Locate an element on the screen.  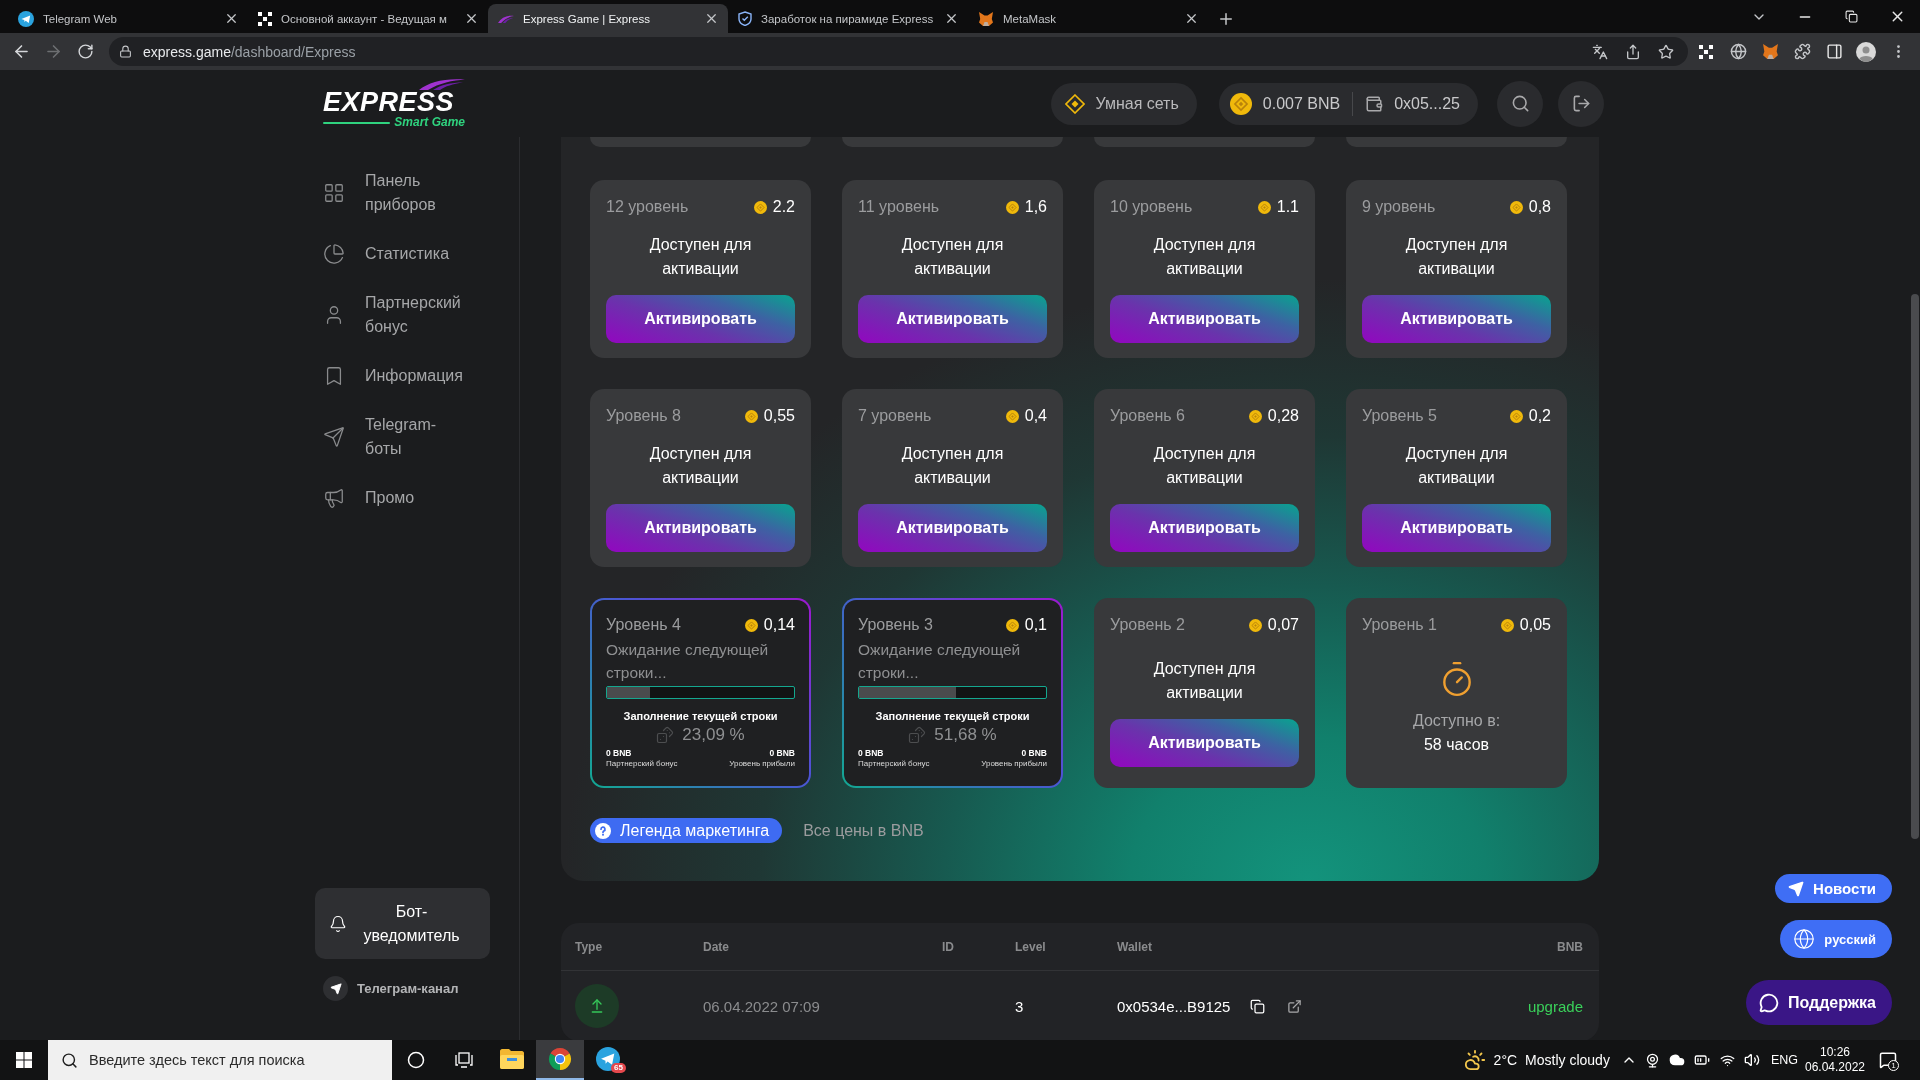
level-price: 0,8 is located at coordinates (1539, 207).